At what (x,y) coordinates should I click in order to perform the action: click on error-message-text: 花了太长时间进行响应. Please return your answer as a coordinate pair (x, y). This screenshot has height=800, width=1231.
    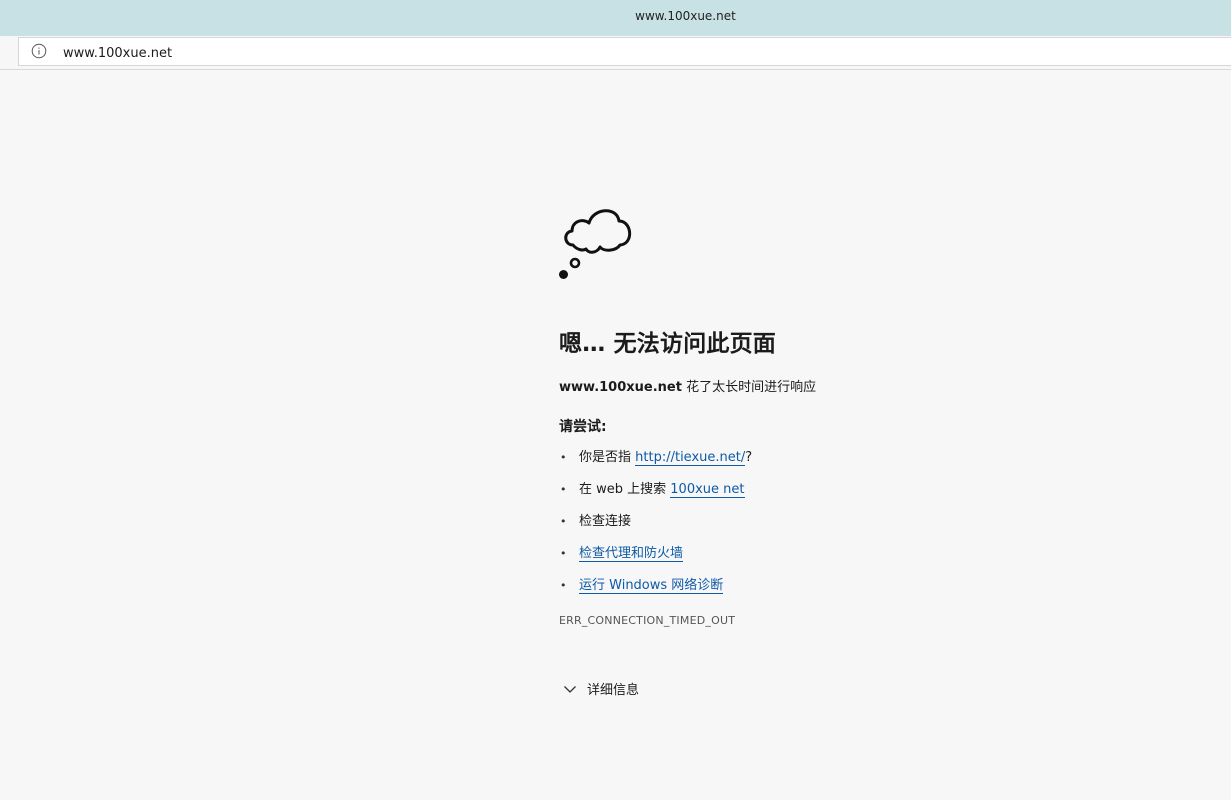
    Looking at the image, I should click on (751, 387).